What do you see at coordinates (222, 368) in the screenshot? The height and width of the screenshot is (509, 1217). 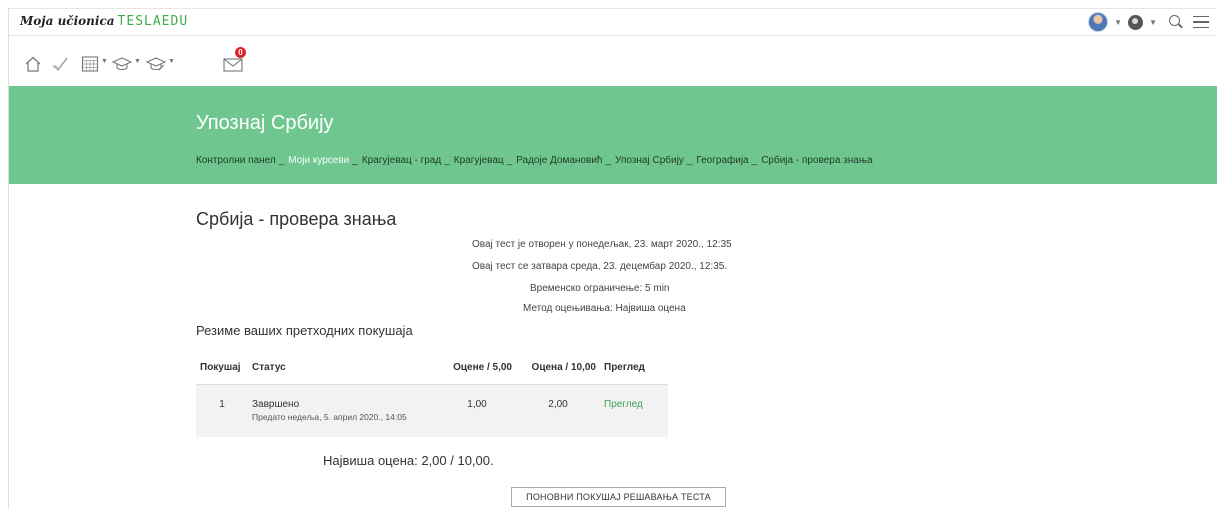 I see `column-header: Покушај` at bounding box center [222, 368].